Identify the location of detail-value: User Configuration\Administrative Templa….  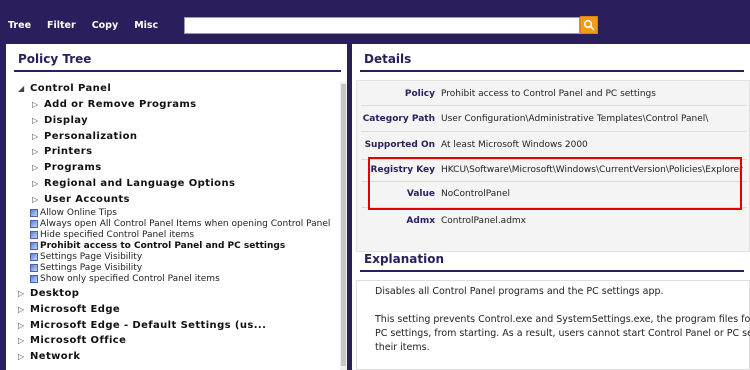
(575, 119).